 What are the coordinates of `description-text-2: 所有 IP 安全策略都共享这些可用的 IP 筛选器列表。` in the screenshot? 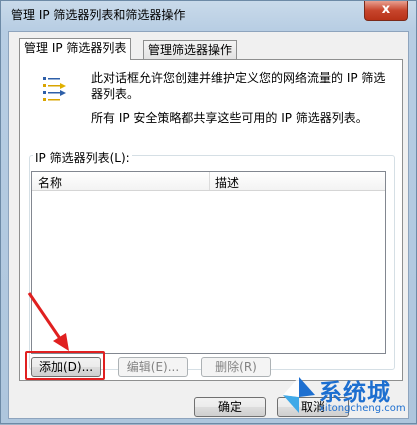 It's located at (229, 118).